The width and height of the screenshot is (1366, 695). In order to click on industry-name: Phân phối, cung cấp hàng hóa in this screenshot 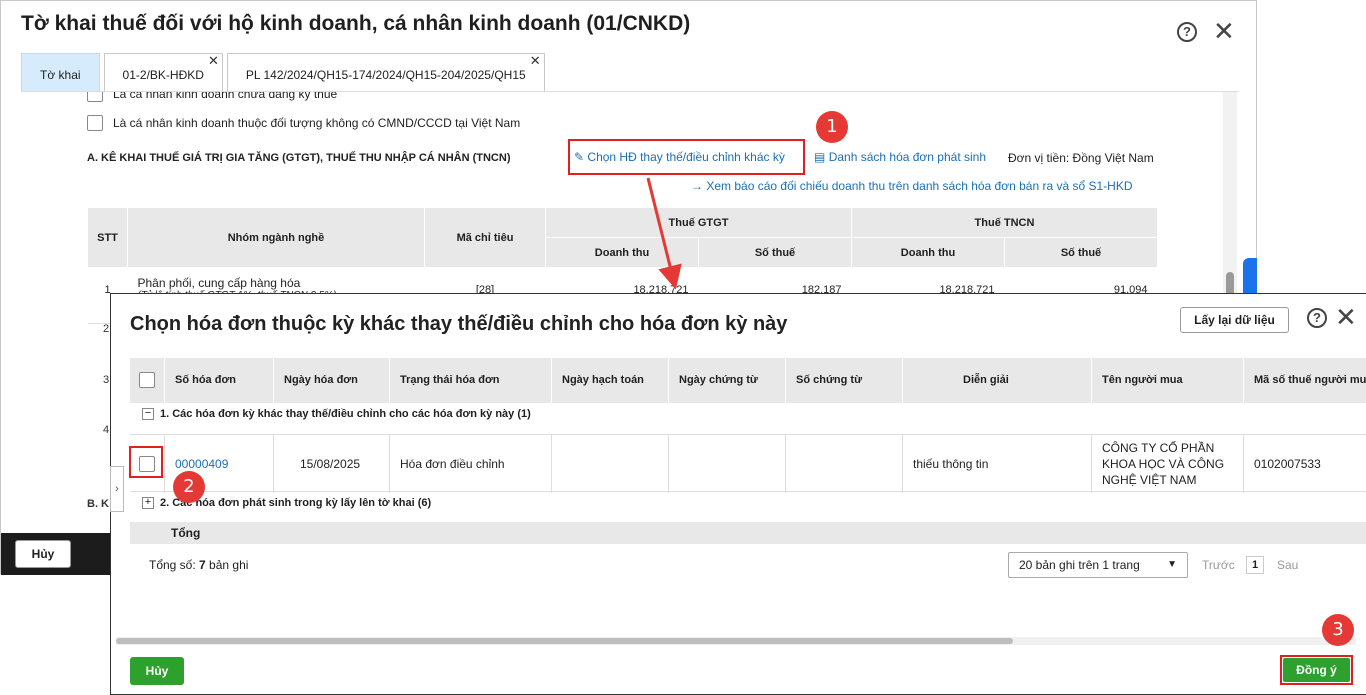, I will do `click(219, 283)`.